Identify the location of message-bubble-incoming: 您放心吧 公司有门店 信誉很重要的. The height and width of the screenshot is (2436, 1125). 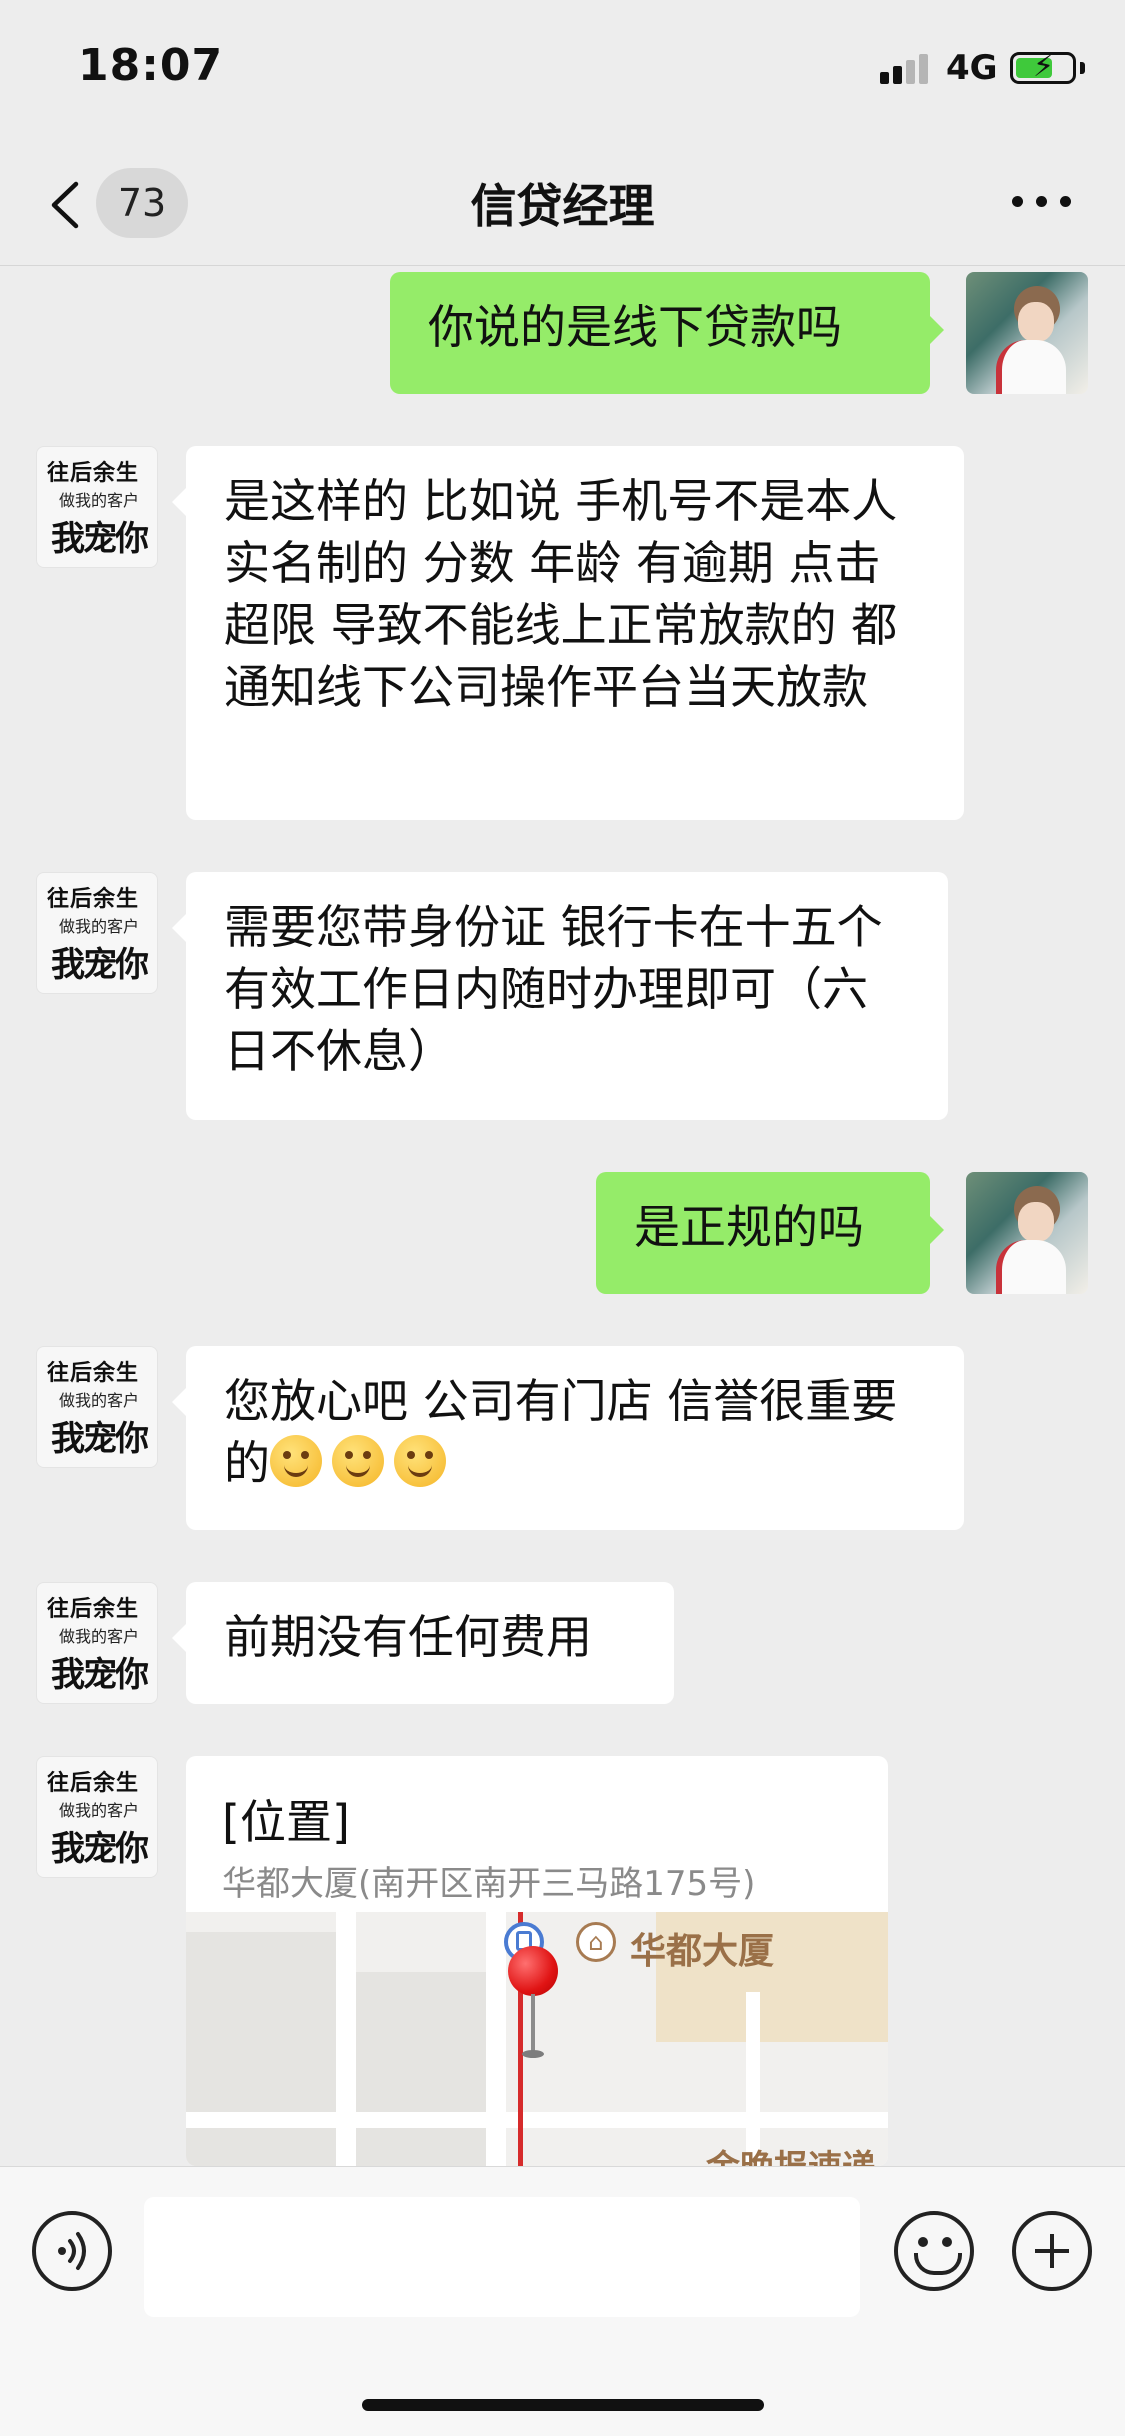
(568, 1438).